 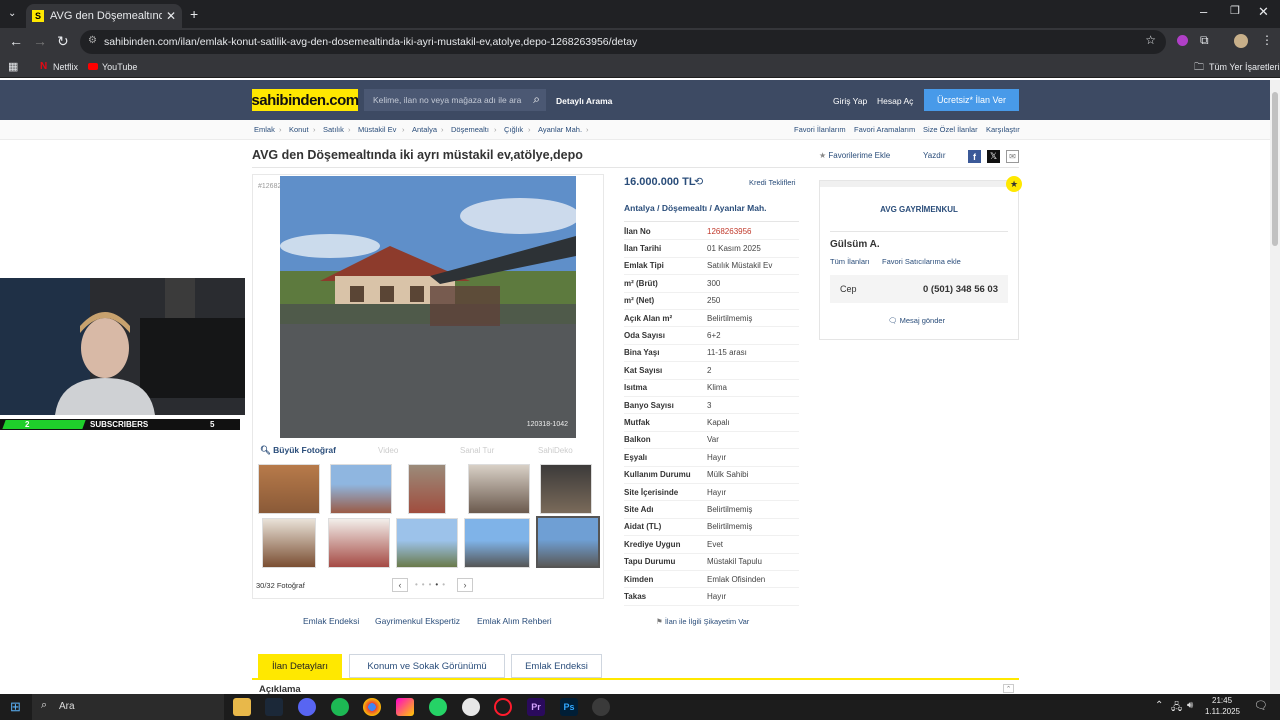 What do you see at coordinates (1267, 40) in the screenshot?
I see `menu-kebab-icon: ⋮` at bounding box center [1267, 40].